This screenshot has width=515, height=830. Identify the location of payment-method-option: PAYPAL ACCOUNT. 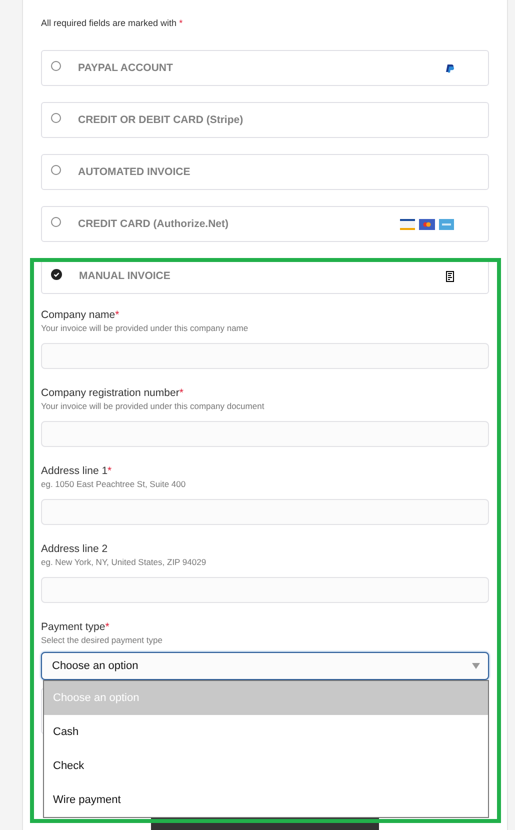
(265, 68).